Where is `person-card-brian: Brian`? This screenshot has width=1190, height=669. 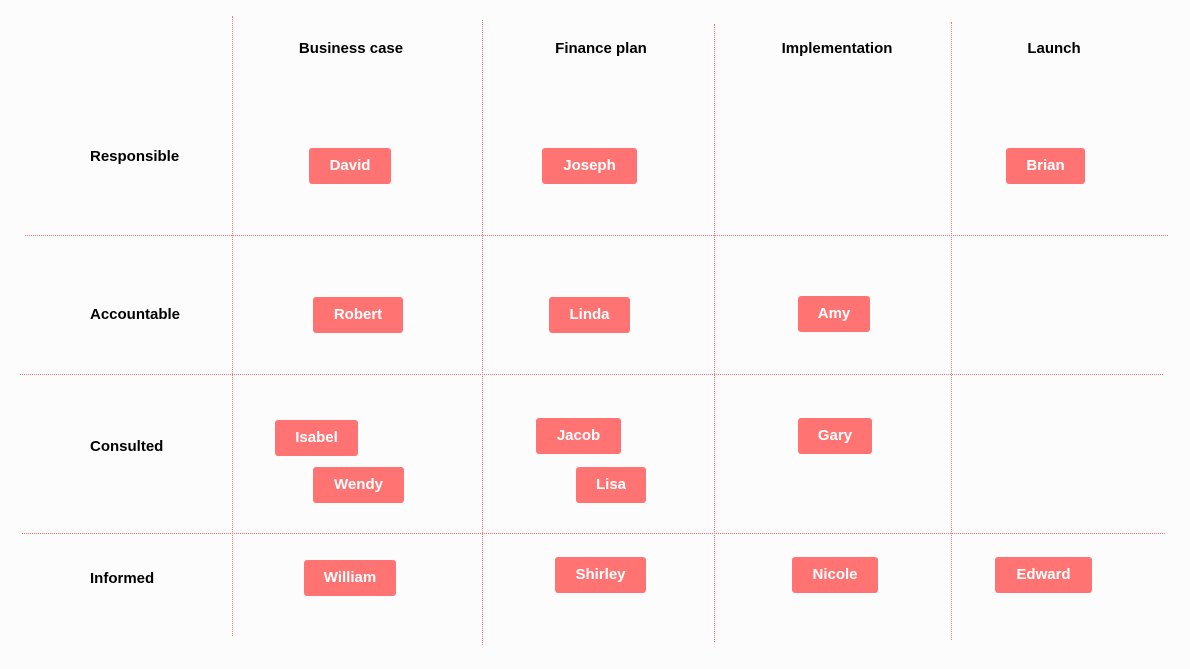 person-card-brian: Brian is located at coordinates (1045, 166).